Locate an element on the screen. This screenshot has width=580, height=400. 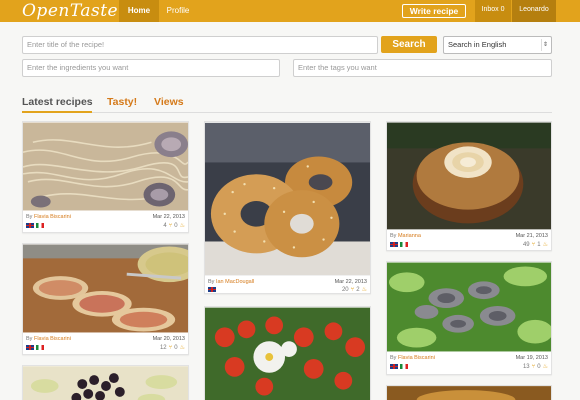
search-language-select: Search in English ⇕ is located at coordinates (497, 45).